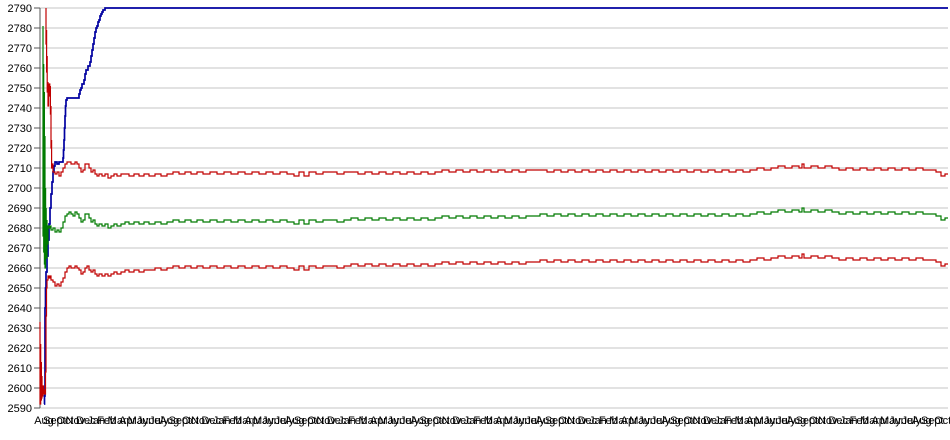  What do you see at coordinates (20, 389) in the screenshot?
I see `y-axis-tick-label: 2600` at bounding box center [20, 389].